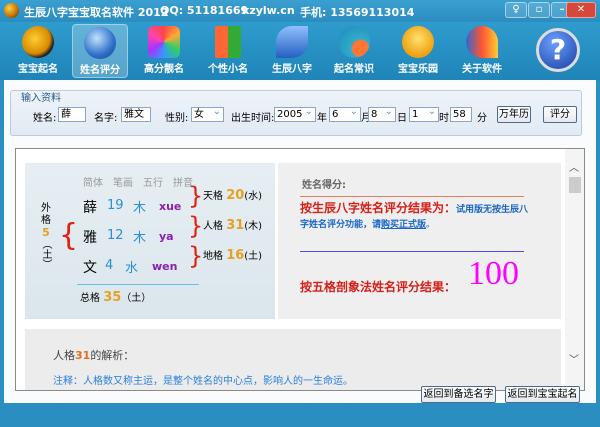 Image resolution: width=600 pixels, height=427 pixels. What do you see at coordinates (69, 235) in the screenshot?
I see `left-brace-icon: {` at bounding box center [69, 235].